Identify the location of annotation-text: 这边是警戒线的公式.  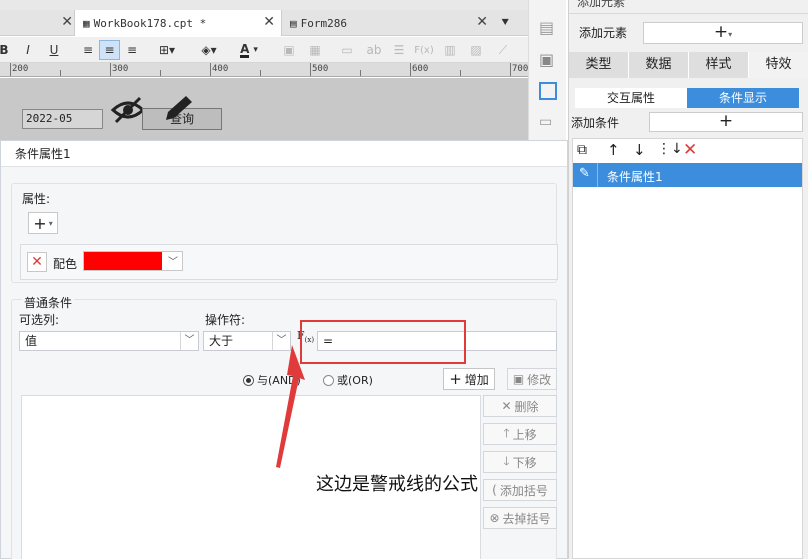
(397, 484).